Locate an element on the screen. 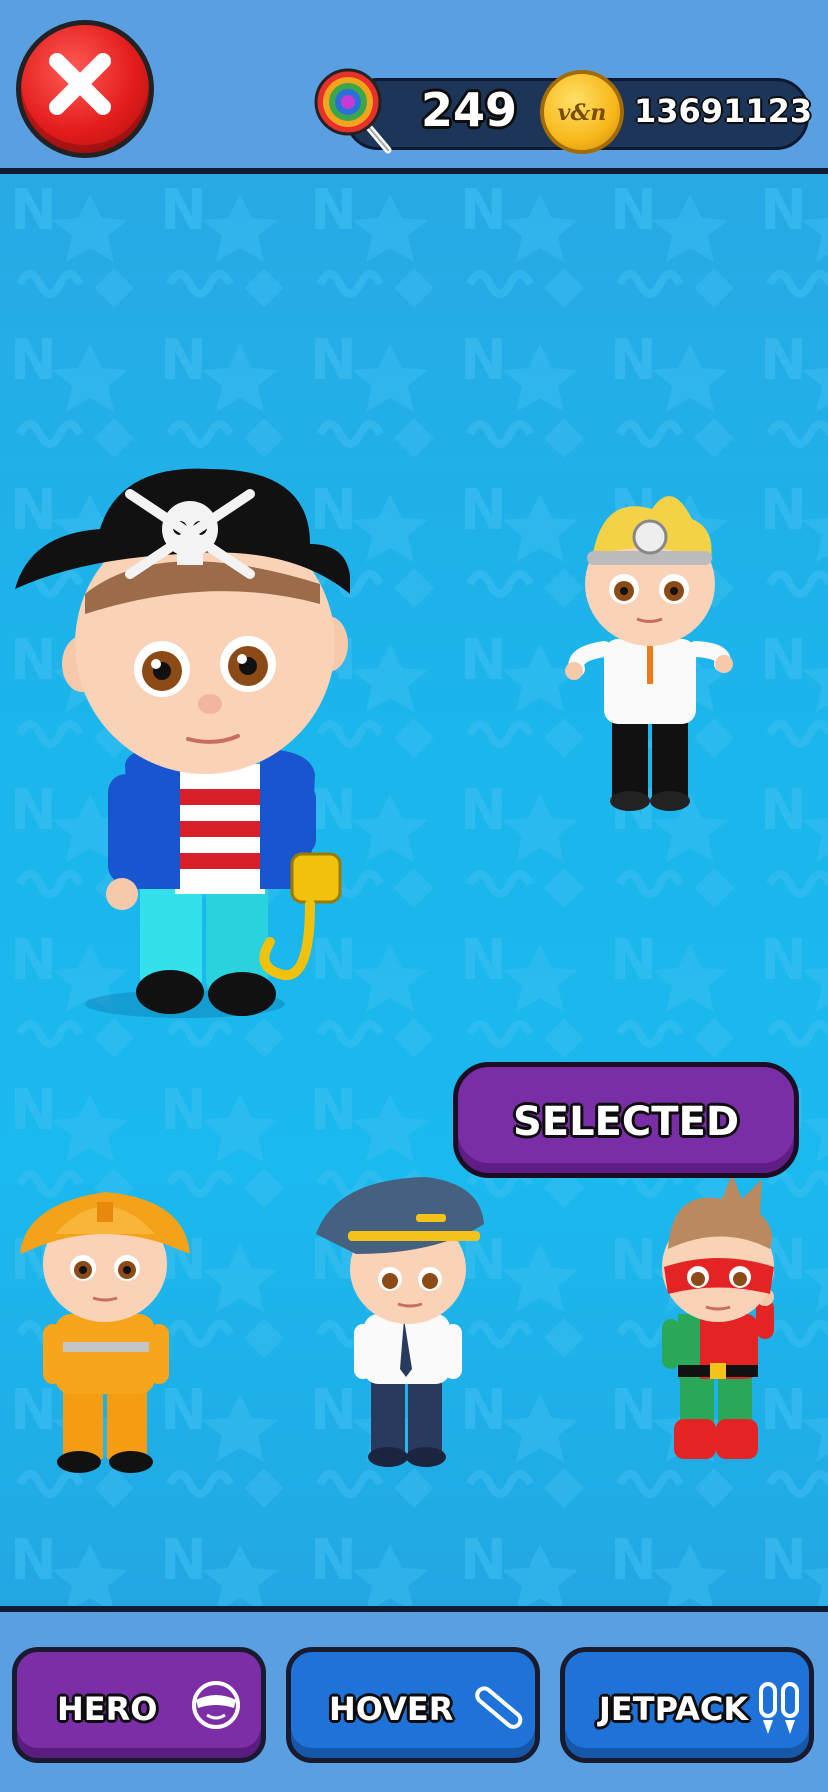 The height and width of the screenshot is (1792, 828). lollipop-icon is located at coordinates (353, 111).